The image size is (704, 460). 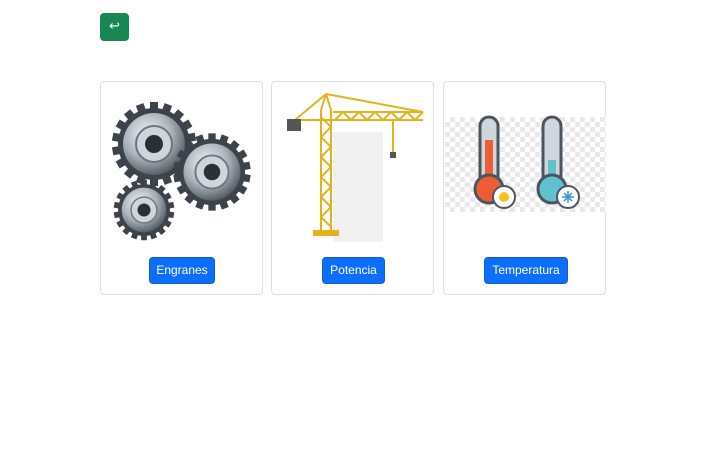 I want to click on temperatura-button: Temperatura, so click(x=526, y=270).